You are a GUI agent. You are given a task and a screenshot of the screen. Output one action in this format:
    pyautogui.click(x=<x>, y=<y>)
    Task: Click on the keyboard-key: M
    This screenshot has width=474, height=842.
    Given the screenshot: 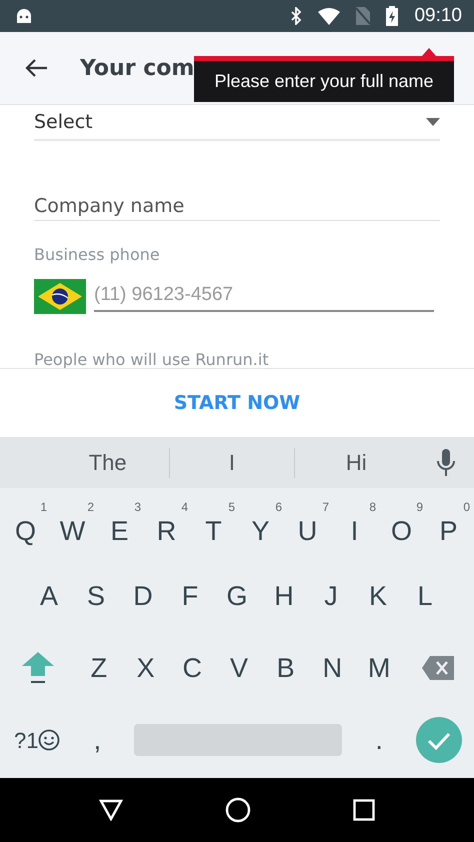 What is the action you would take?
    pyautogui.click(x=379, y=668)
    